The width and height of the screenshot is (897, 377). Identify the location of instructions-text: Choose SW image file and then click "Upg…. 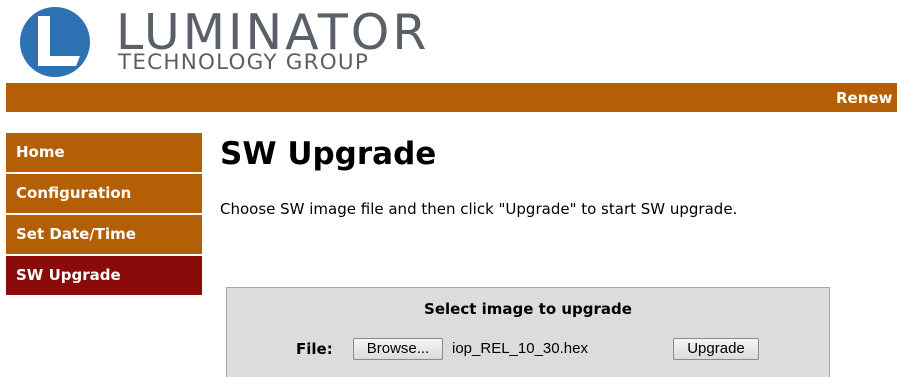
(479, 209).